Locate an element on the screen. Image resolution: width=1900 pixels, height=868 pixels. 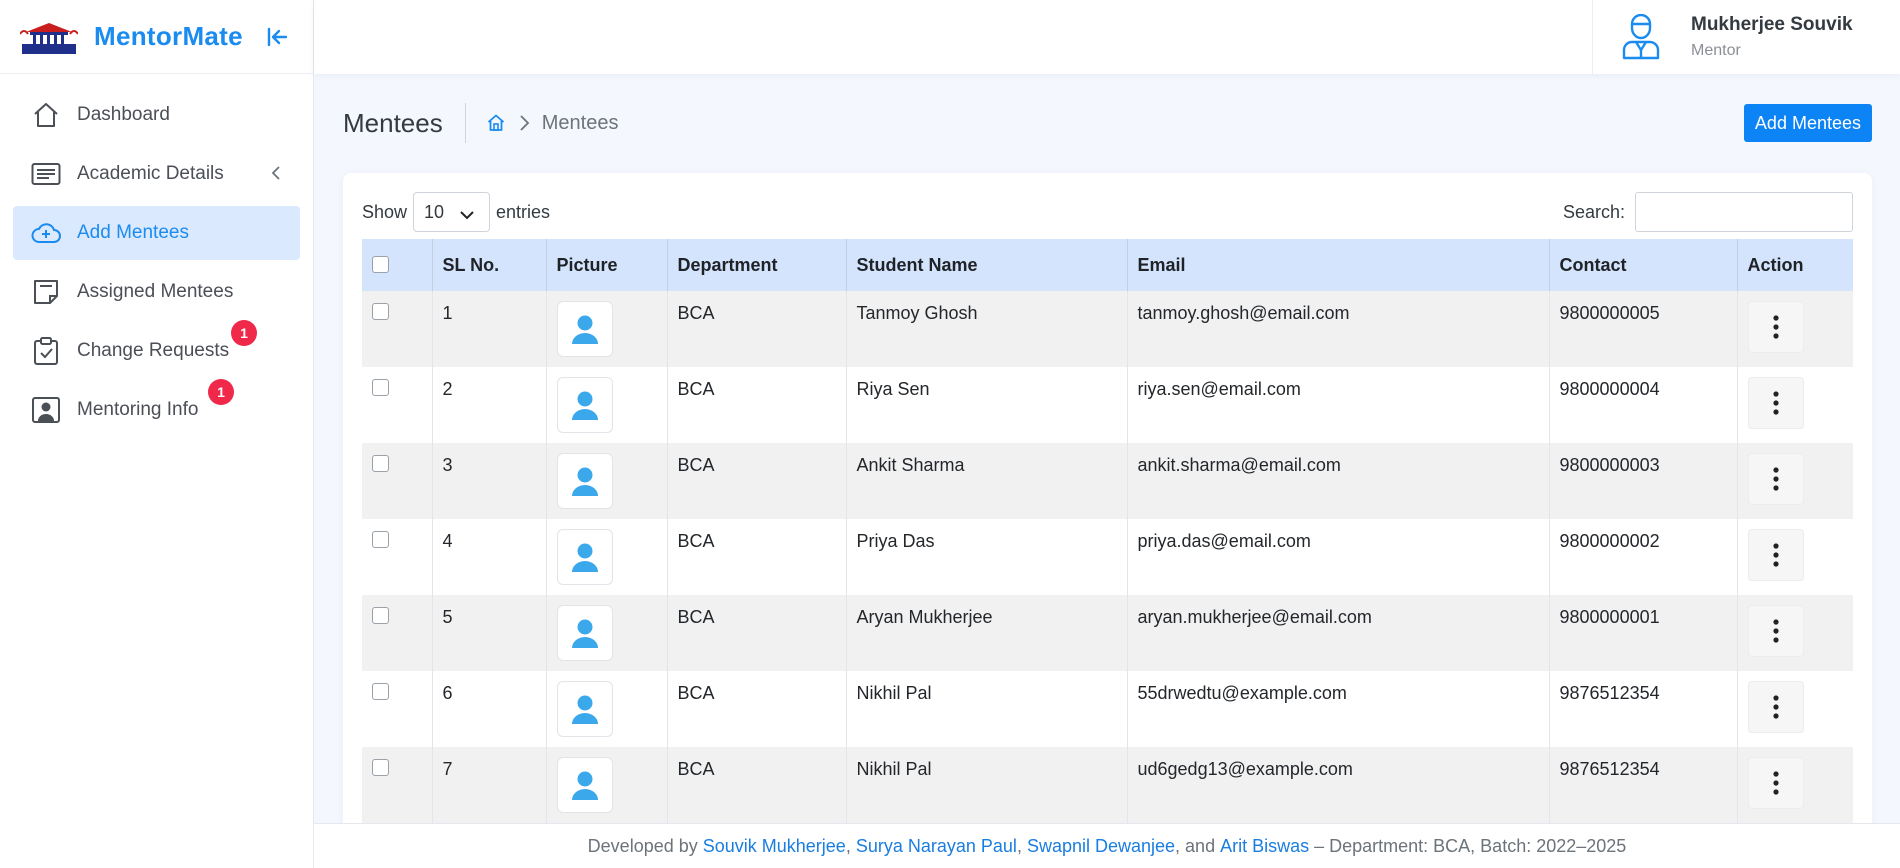
collapse-sidebar-icon is located at coordinates (278, 37).